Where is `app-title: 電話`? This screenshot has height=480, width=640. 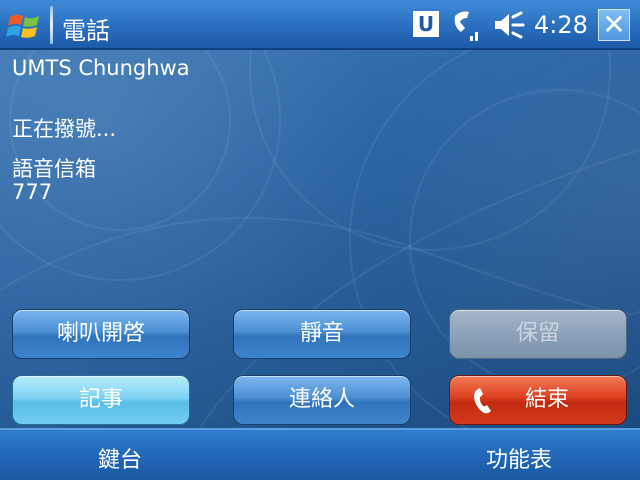 app-title: 電話 is located at coordinates (86, 31).